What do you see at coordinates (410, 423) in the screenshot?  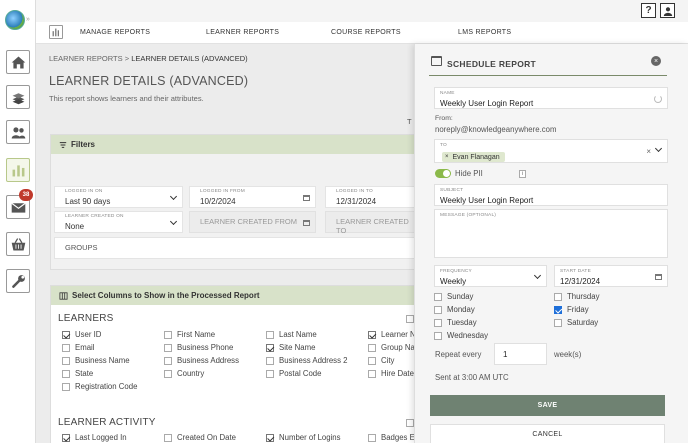 I see `activity-select-all-checkbox` at bounding box center [410, 423].